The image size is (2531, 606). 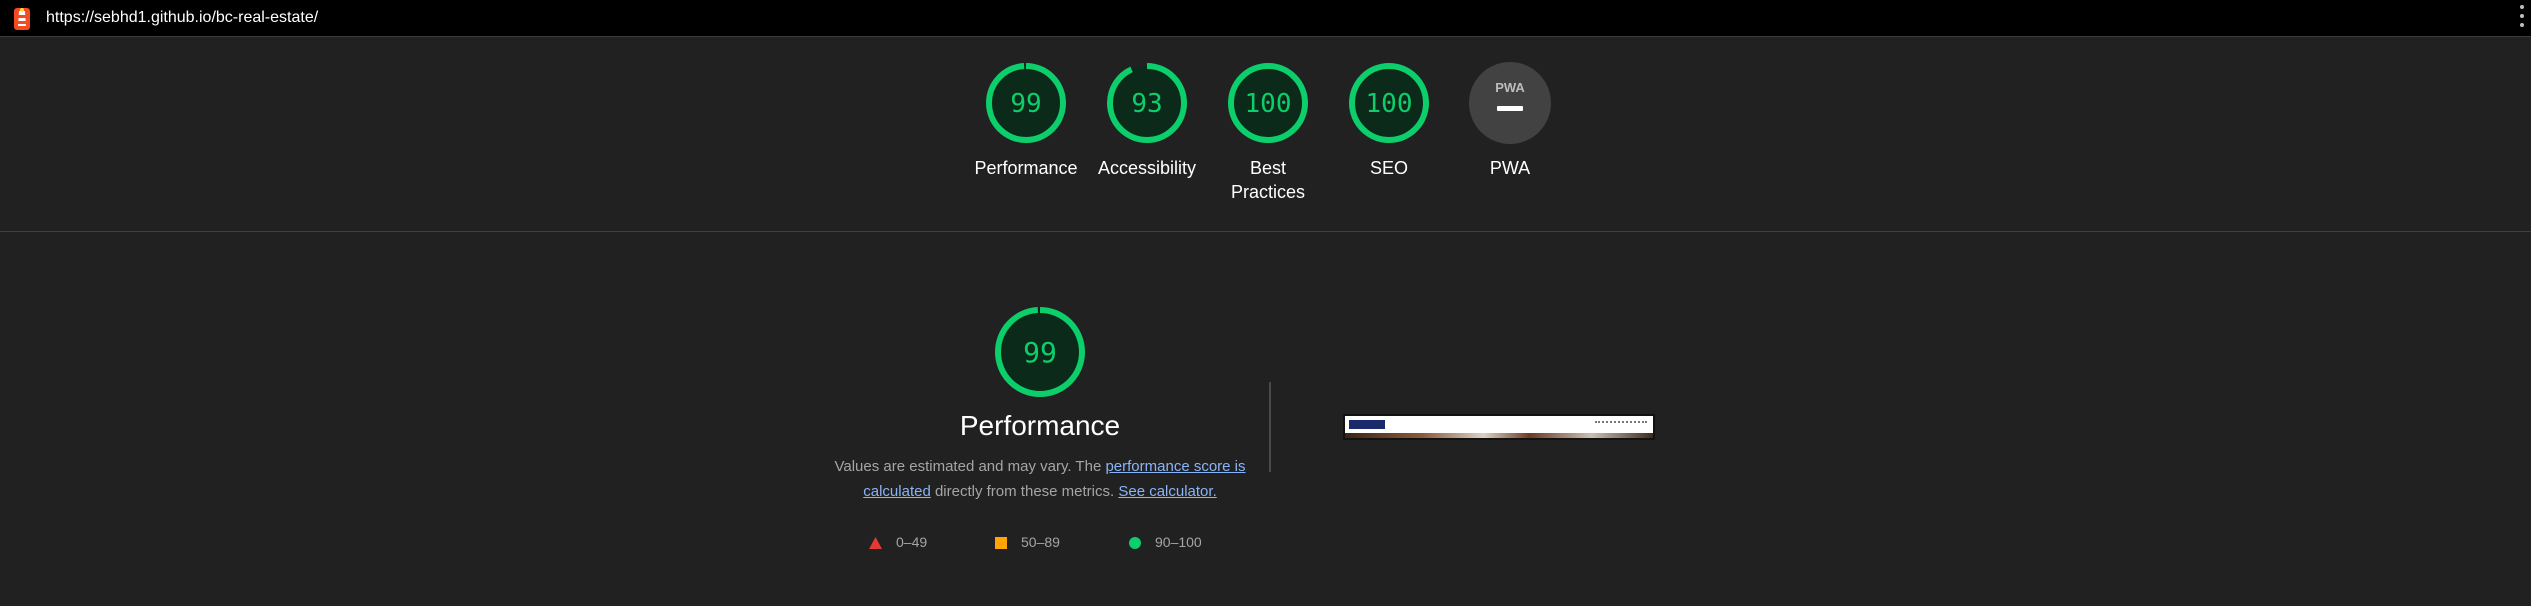 I want to click on triangle-icon, so click(x=875, y=543).